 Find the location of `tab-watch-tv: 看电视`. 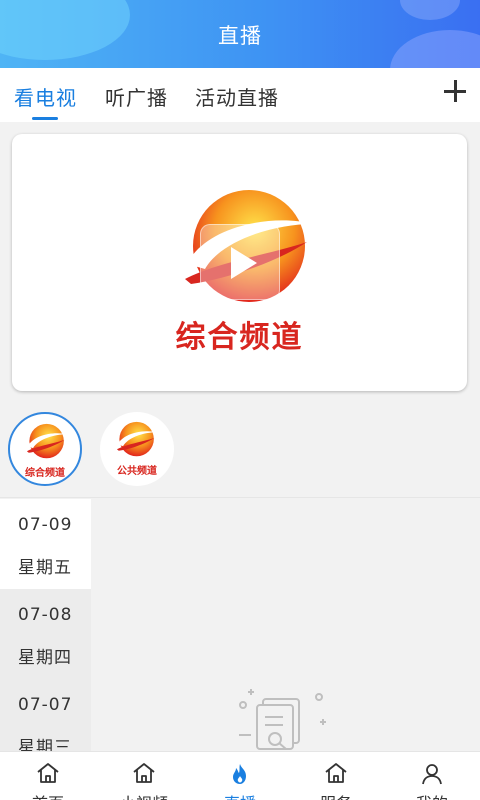

tab-watch-tv: 看电视 is located at coordinates (45, 96).